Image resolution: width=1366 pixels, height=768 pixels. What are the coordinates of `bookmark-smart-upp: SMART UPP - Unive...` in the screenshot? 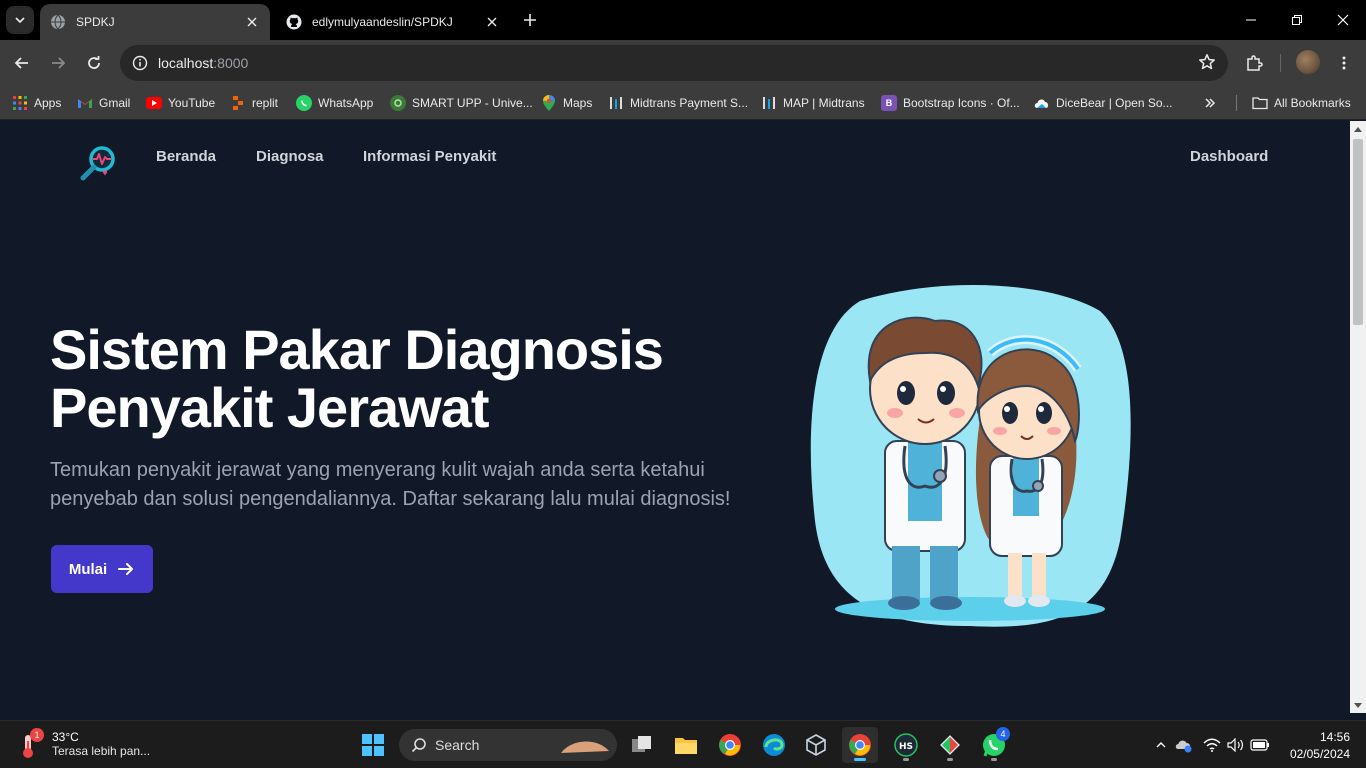 It's located at (461, 103).